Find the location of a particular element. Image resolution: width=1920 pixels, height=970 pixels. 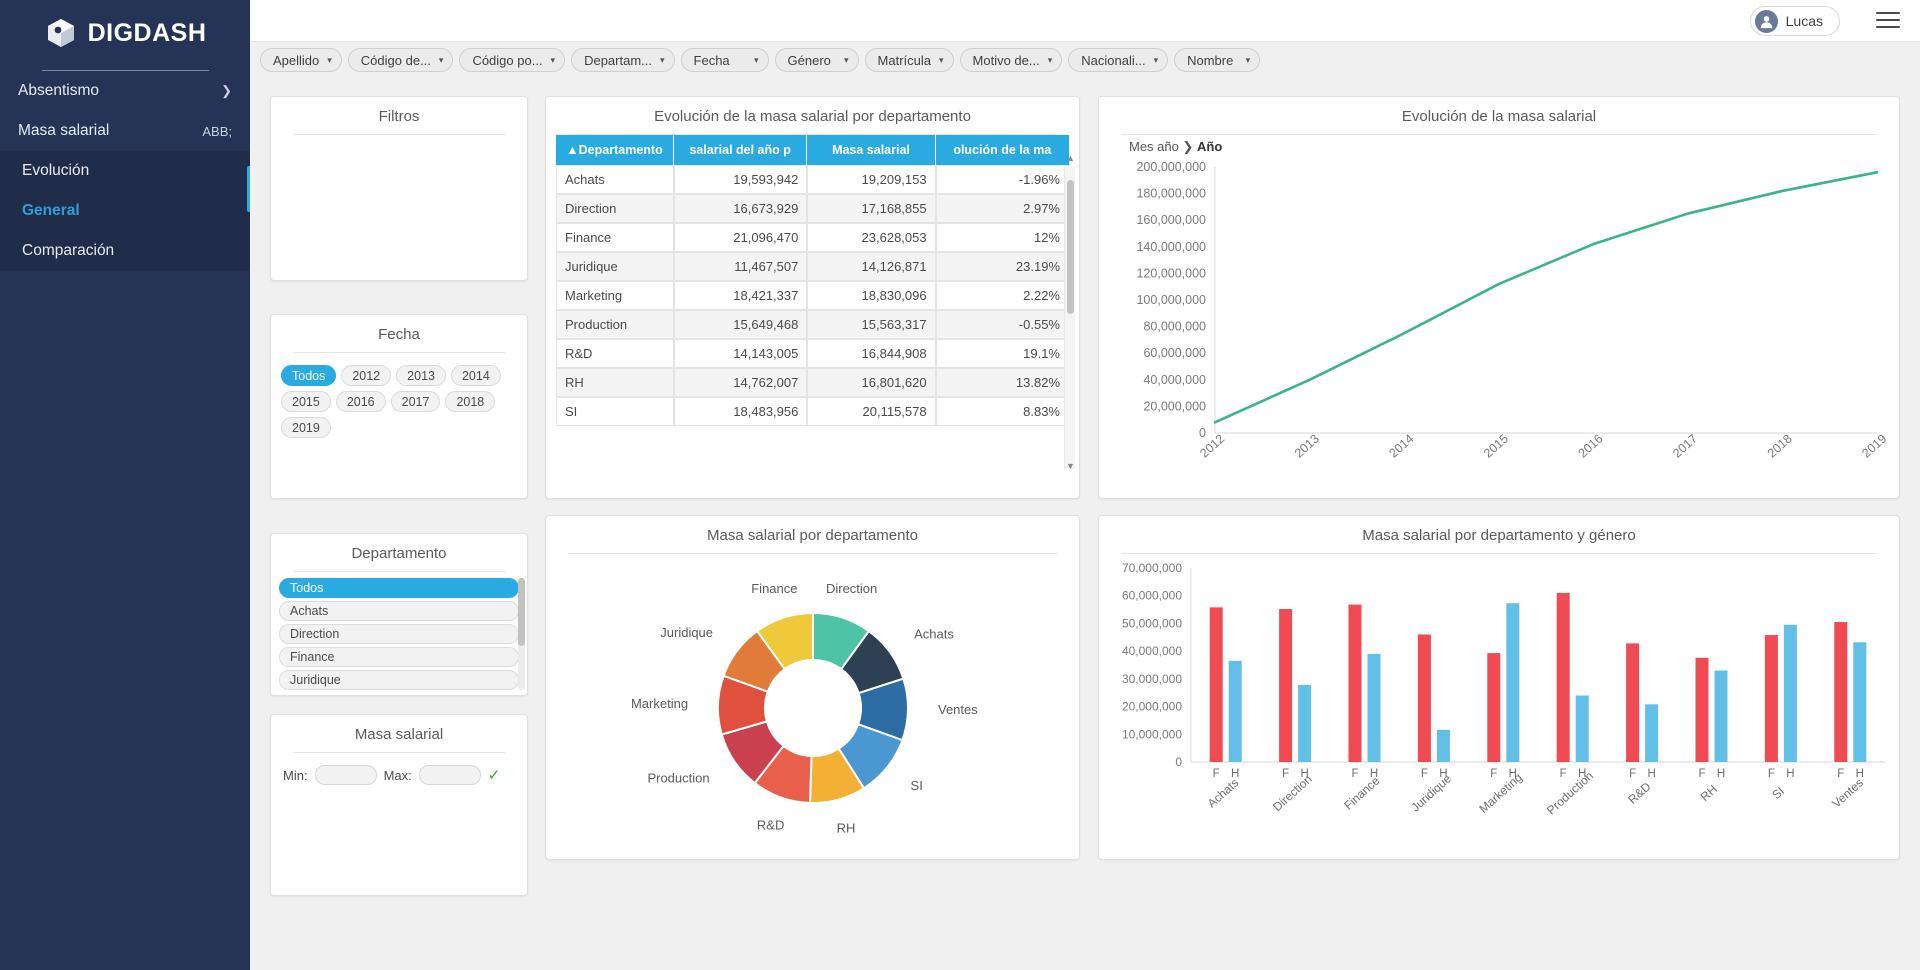

departamento-option-todos: Todos is located at coordinates (399, 588).